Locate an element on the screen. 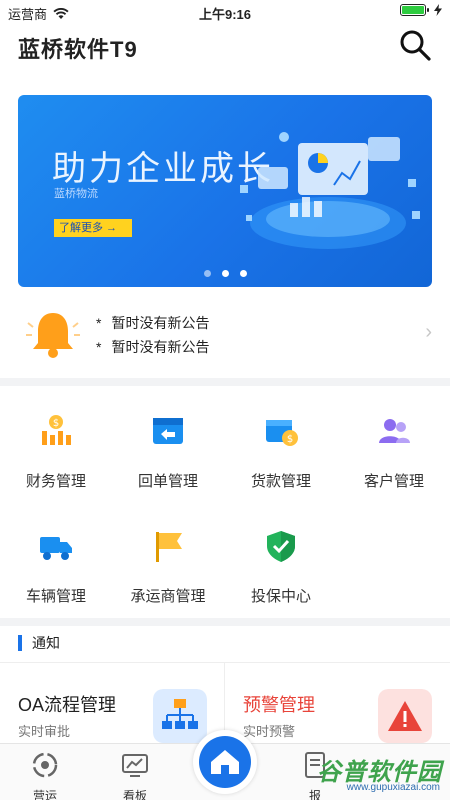  status-bar: 运营商 上午9:16 is located at coordinates (225, 12).